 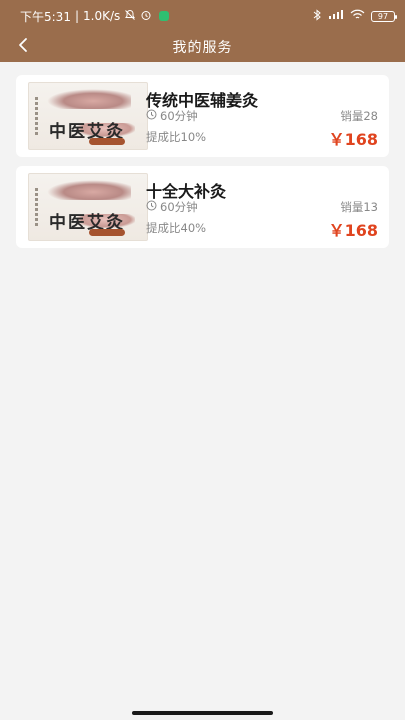 I want to click on alarm-icon, so click(x=146, y=16).